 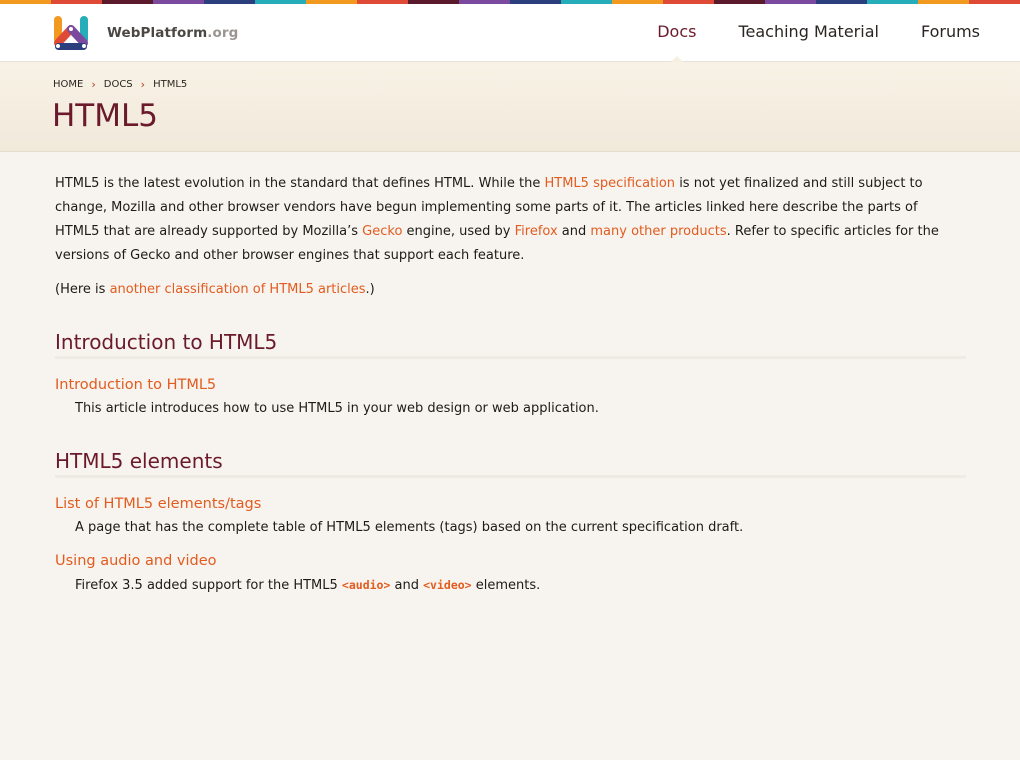 I want to click on webplatform-logo-icon, so click(x=71, y=33).